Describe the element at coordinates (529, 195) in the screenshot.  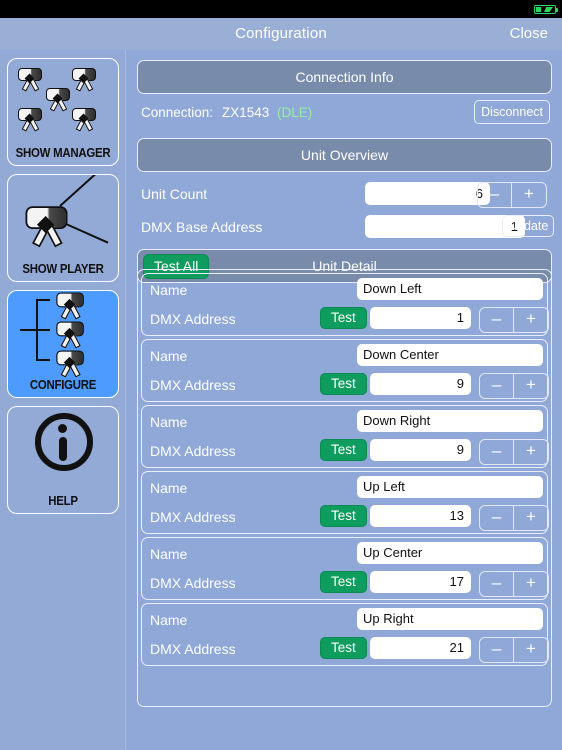
I see `unit-count-plus-button: +` at that location.